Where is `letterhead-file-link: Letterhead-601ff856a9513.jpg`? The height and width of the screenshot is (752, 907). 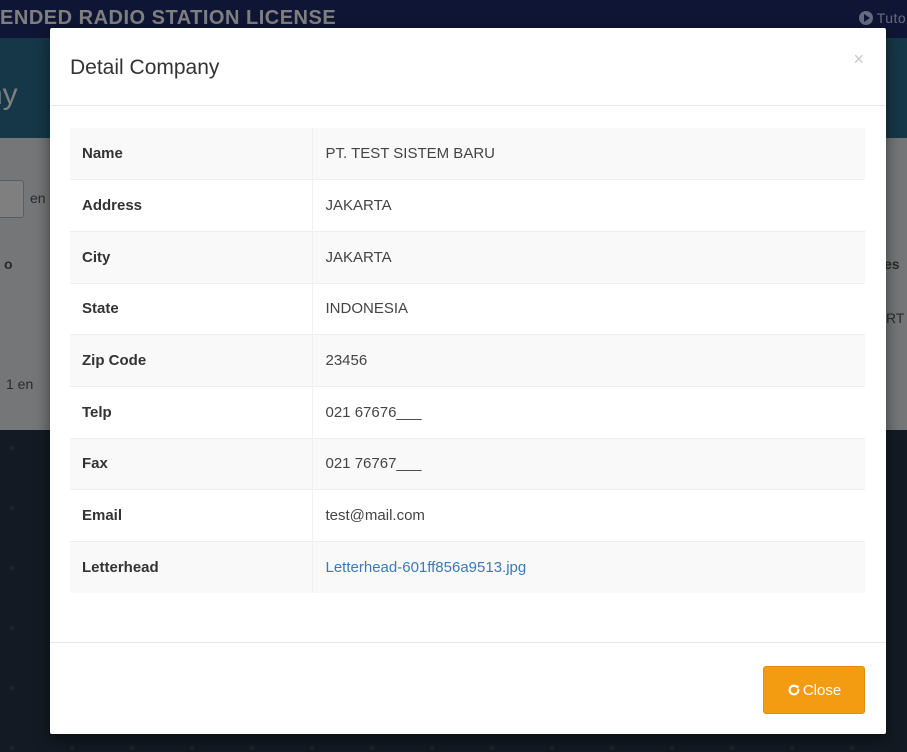
letterhead-file-link: Letterhead-601ff856a9513.jpg is located at coordinates (426, 567).